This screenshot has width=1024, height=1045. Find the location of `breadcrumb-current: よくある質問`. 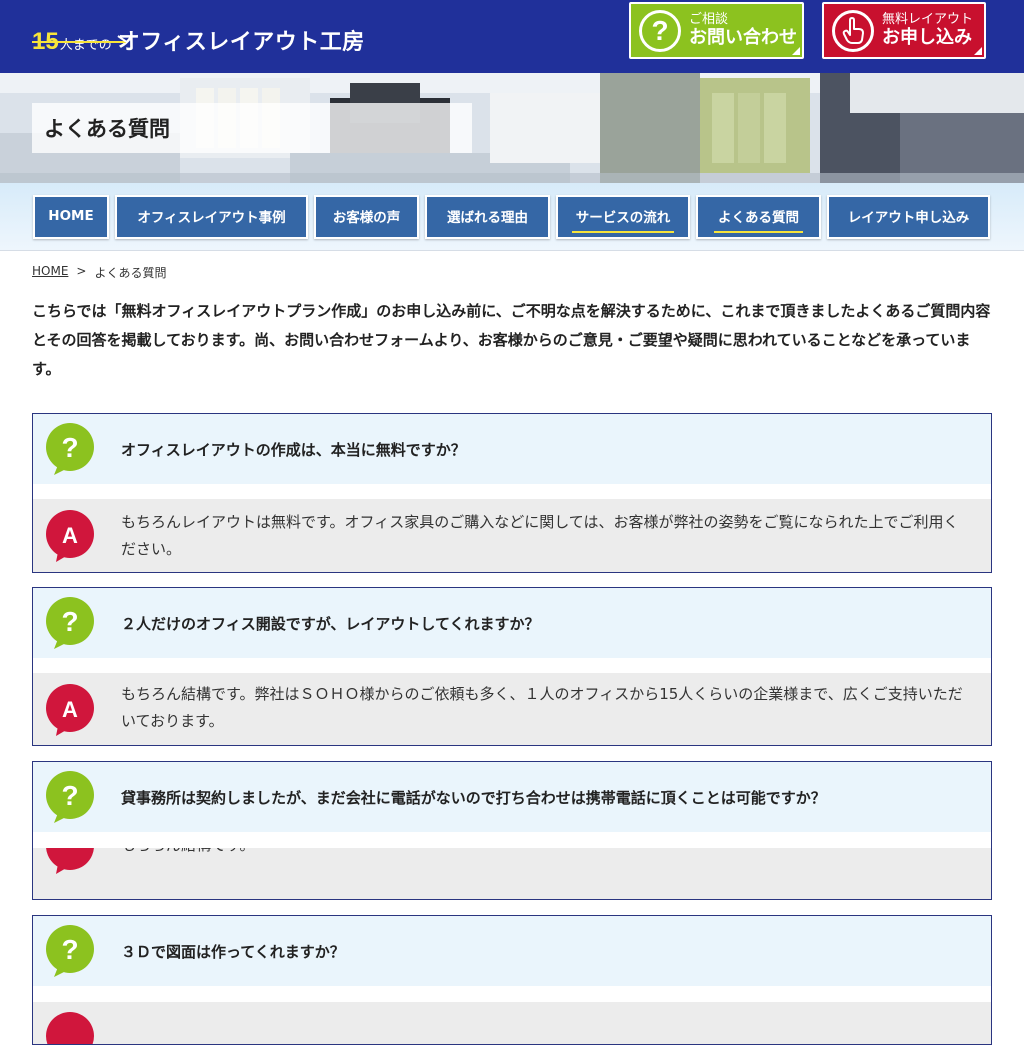

breadcrumb-current: よくある質問 is located at coordinates (130, 273).